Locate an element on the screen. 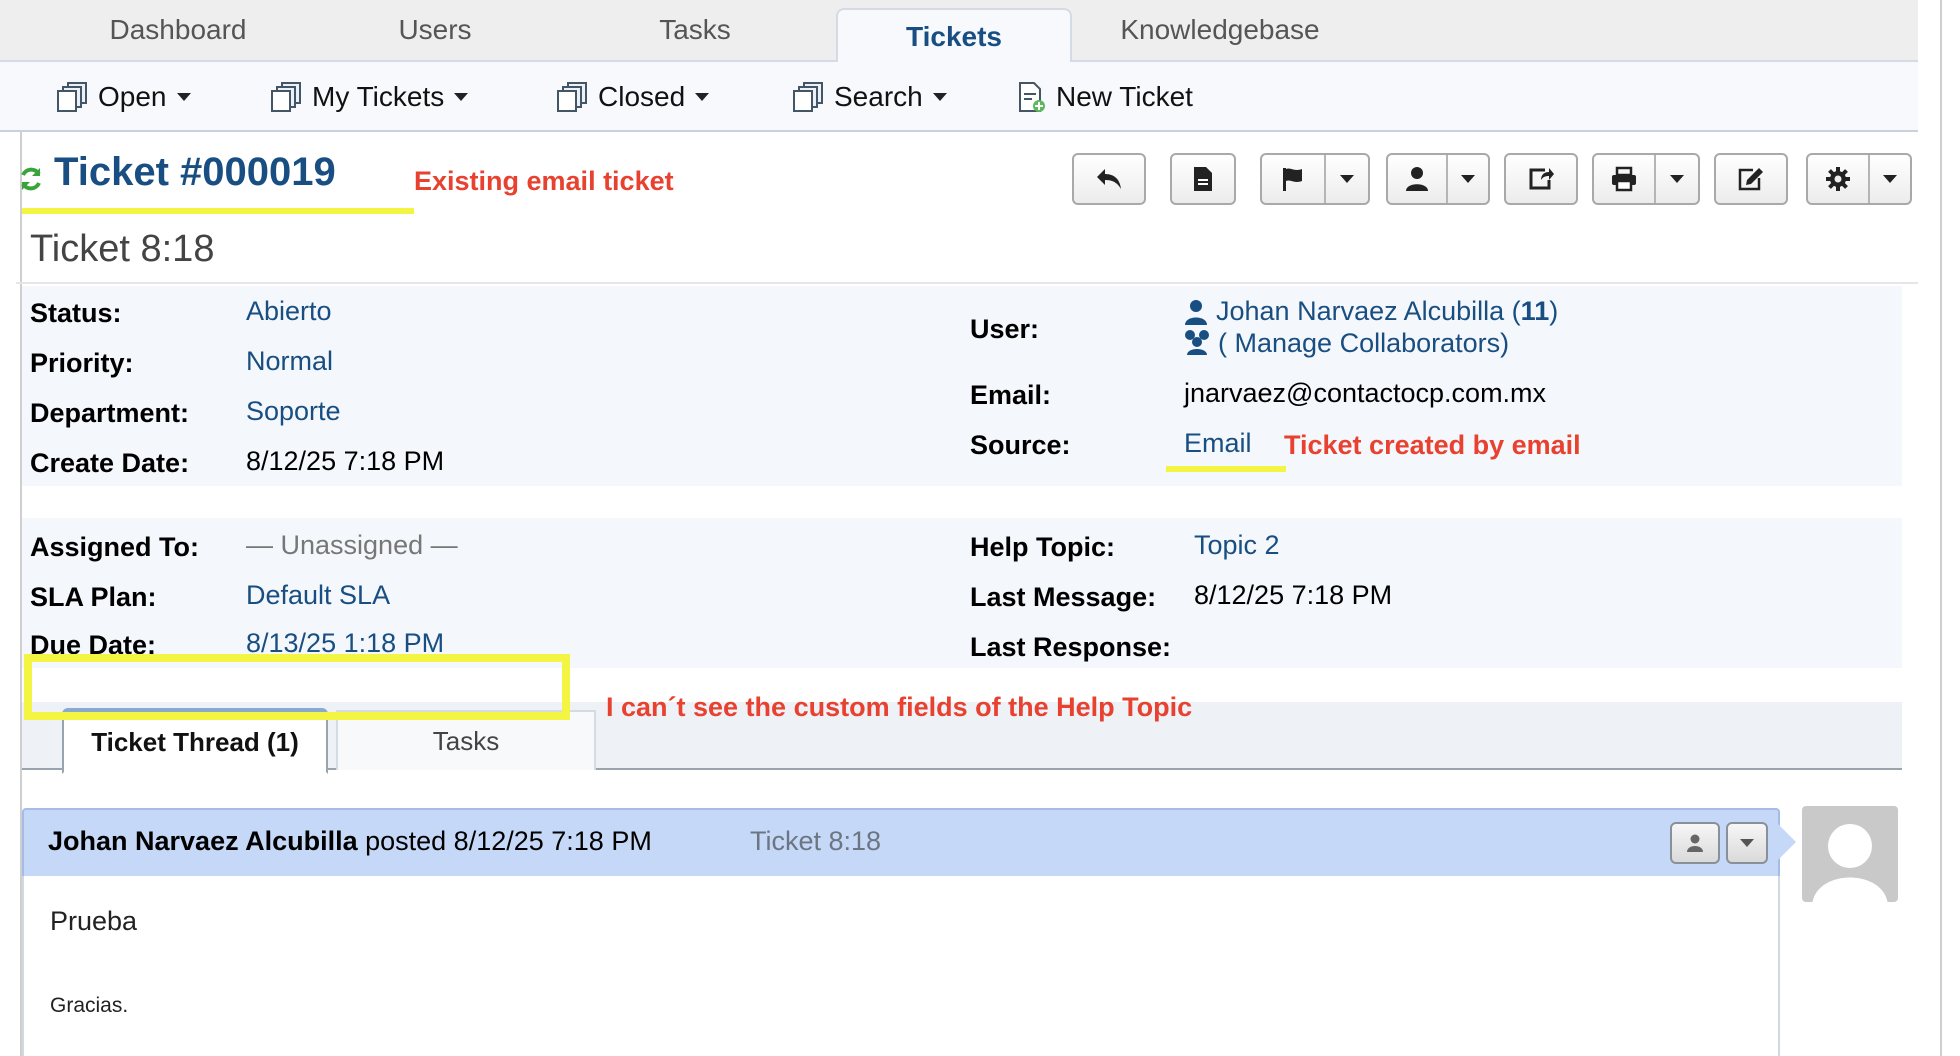 The image size is (1960, 1056). user-label: User: is located at coordinates (1005, 329).